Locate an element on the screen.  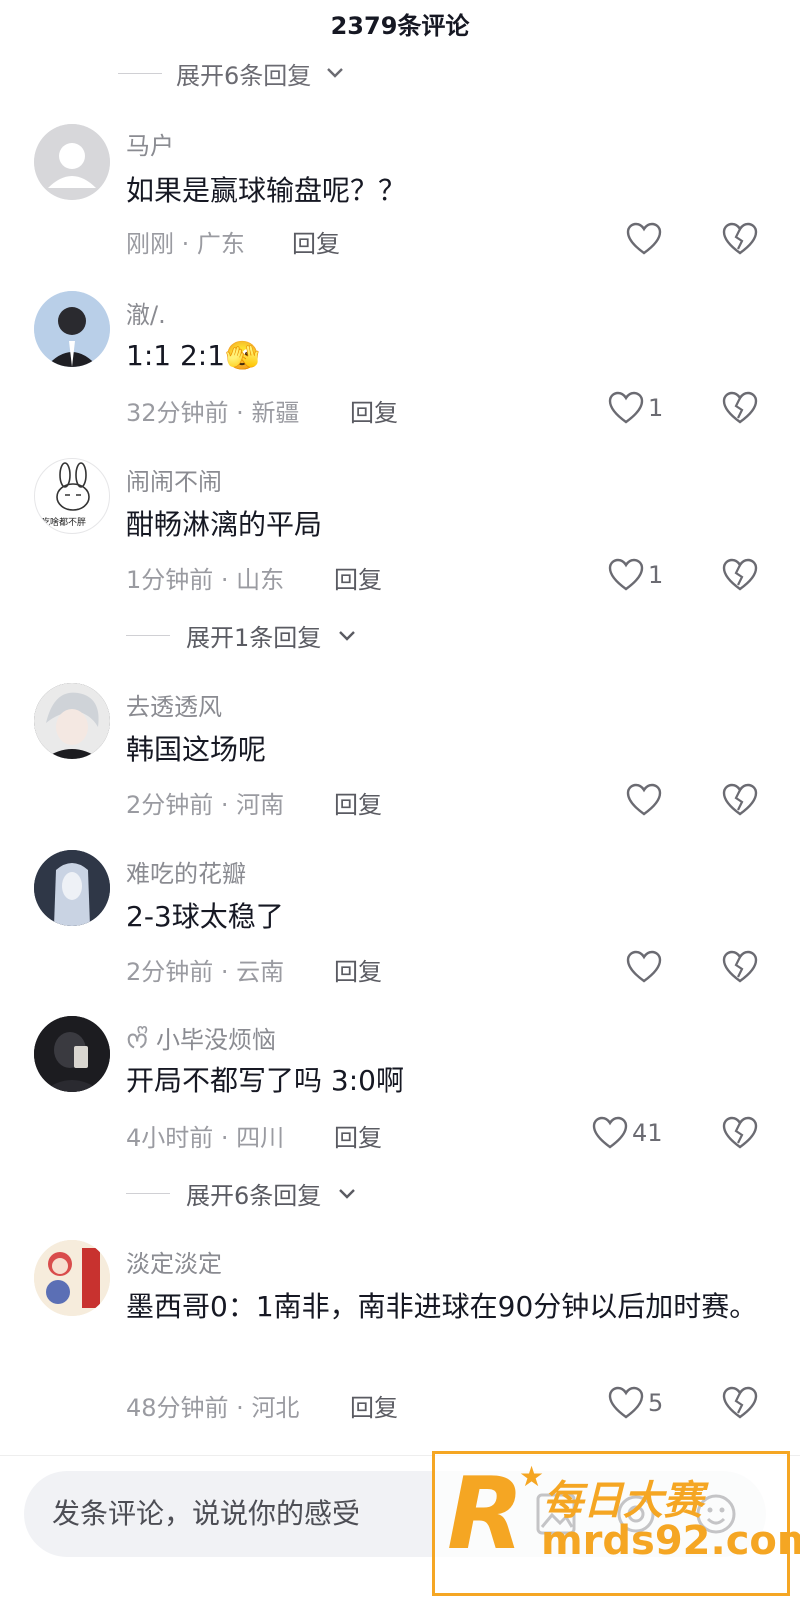
username: 马户 is located at coordinates (150, 143).